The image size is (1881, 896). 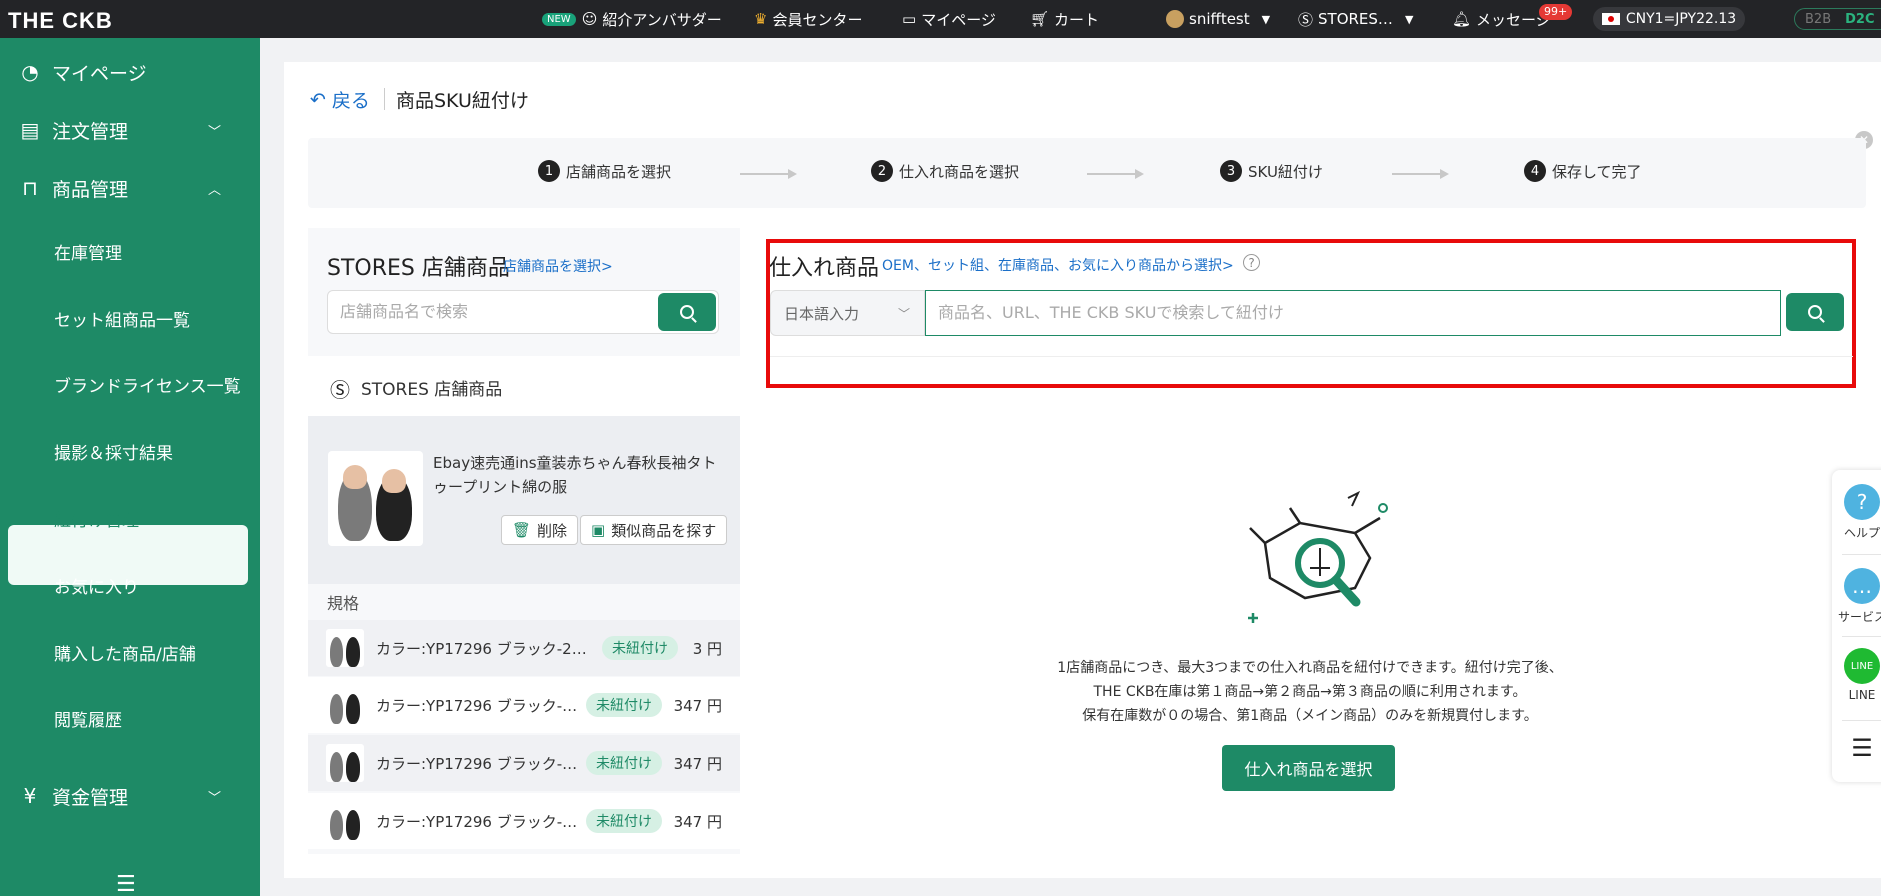 I want to click on help-button: ? ヘルプ, so click(x=1856, y=512).